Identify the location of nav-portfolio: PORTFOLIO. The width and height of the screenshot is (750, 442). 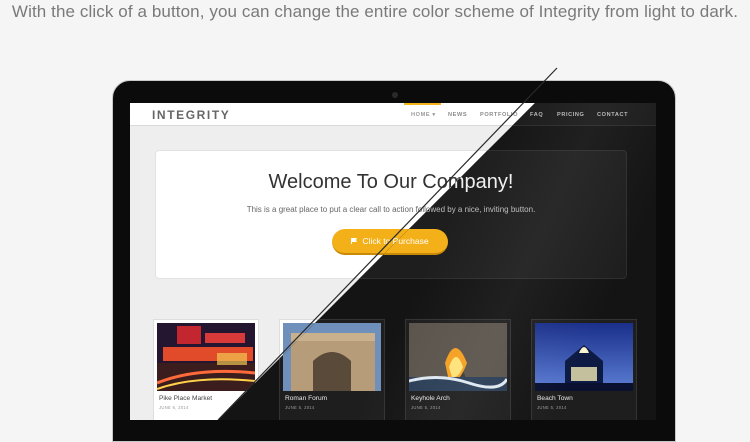
(499, 115).